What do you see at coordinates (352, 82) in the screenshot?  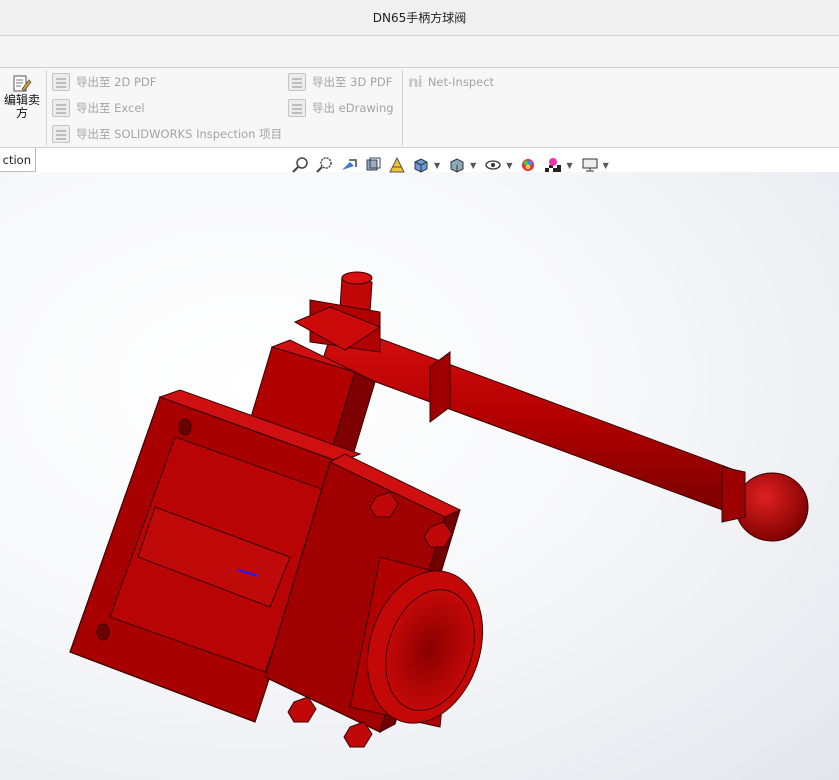 I see `export-3d-pdf-label: 导出至 3D PDF` at bounding box center [352, 82].